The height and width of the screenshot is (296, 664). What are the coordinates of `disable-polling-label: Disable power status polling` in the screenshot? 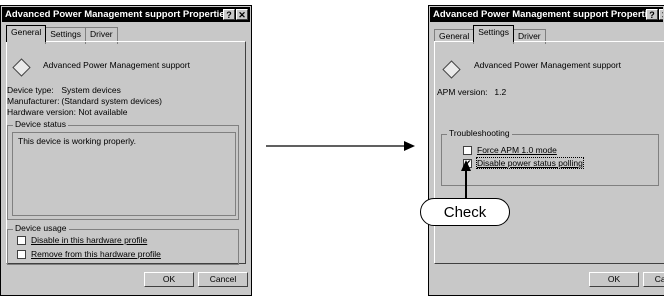 It's located at (530, 163).